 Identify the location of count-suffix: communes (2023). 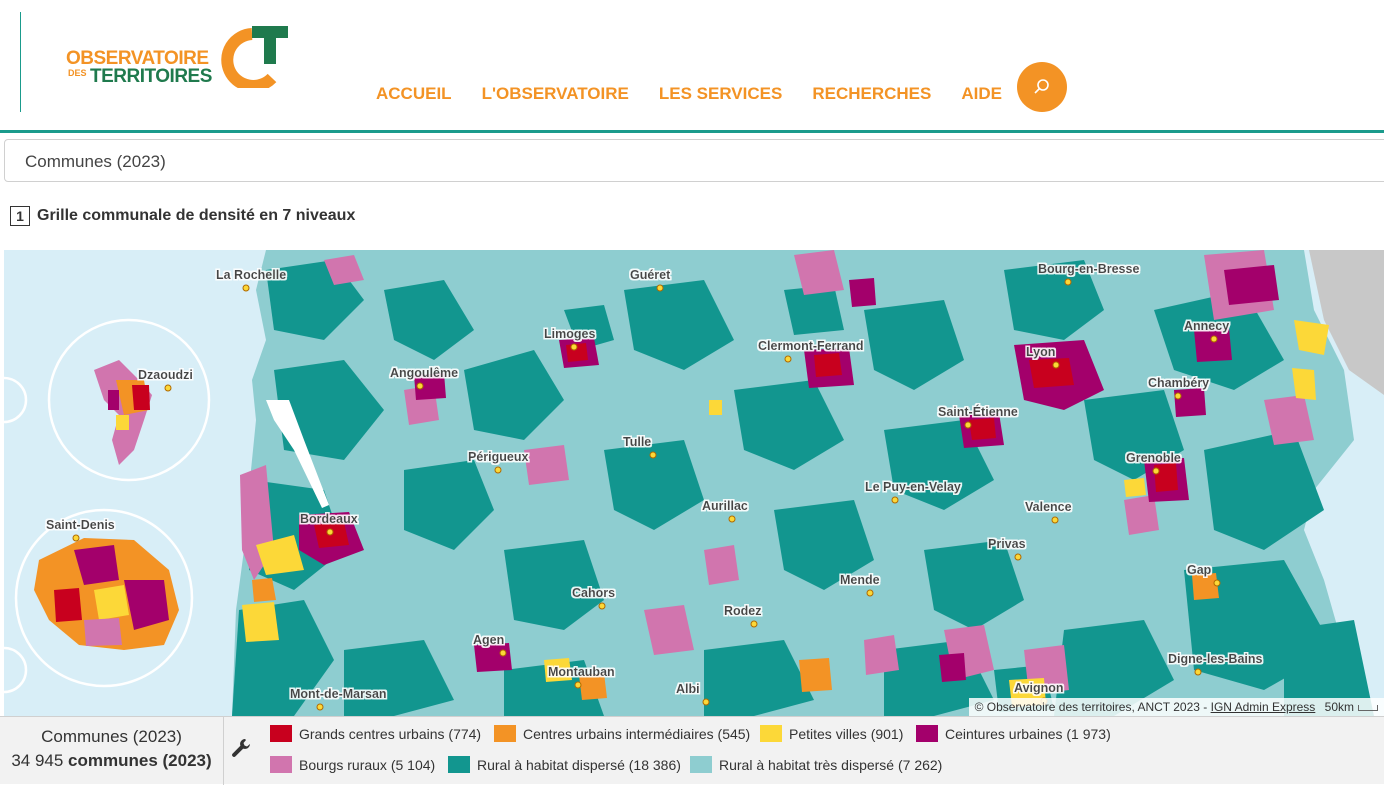
(140, 760).